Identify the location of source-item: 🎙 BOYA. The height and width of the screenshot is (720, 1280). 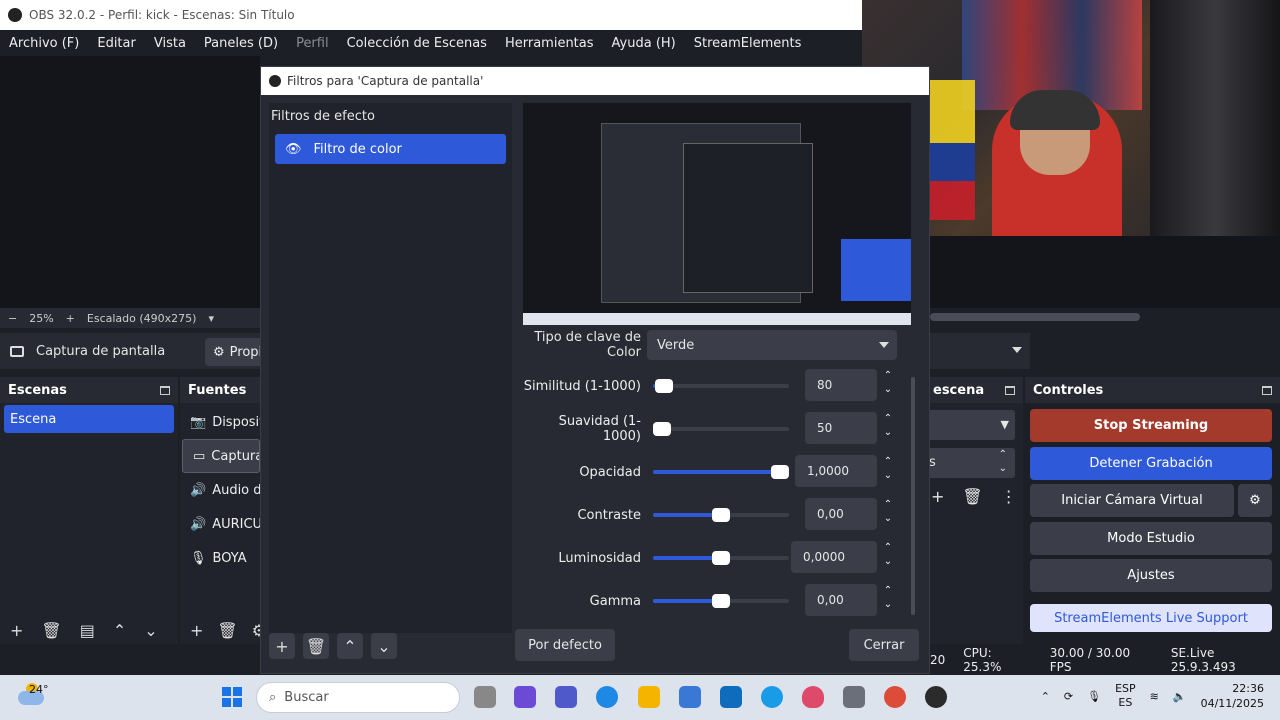
(221, 558).